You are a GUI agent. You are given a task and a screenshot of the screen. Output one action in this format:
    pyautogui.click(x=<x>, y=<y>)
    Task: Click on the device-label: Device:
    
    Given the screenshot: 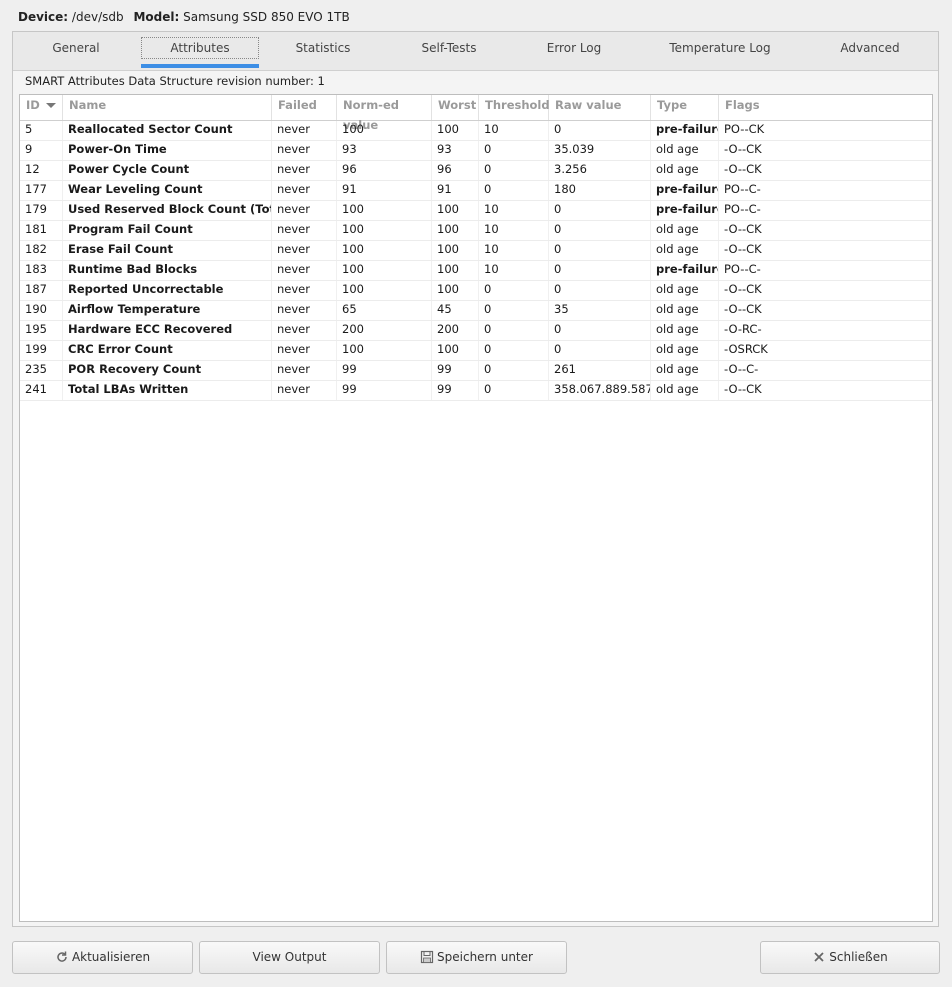 What is the action you would take?
    pyautogui.click(x=43, y=17)
    